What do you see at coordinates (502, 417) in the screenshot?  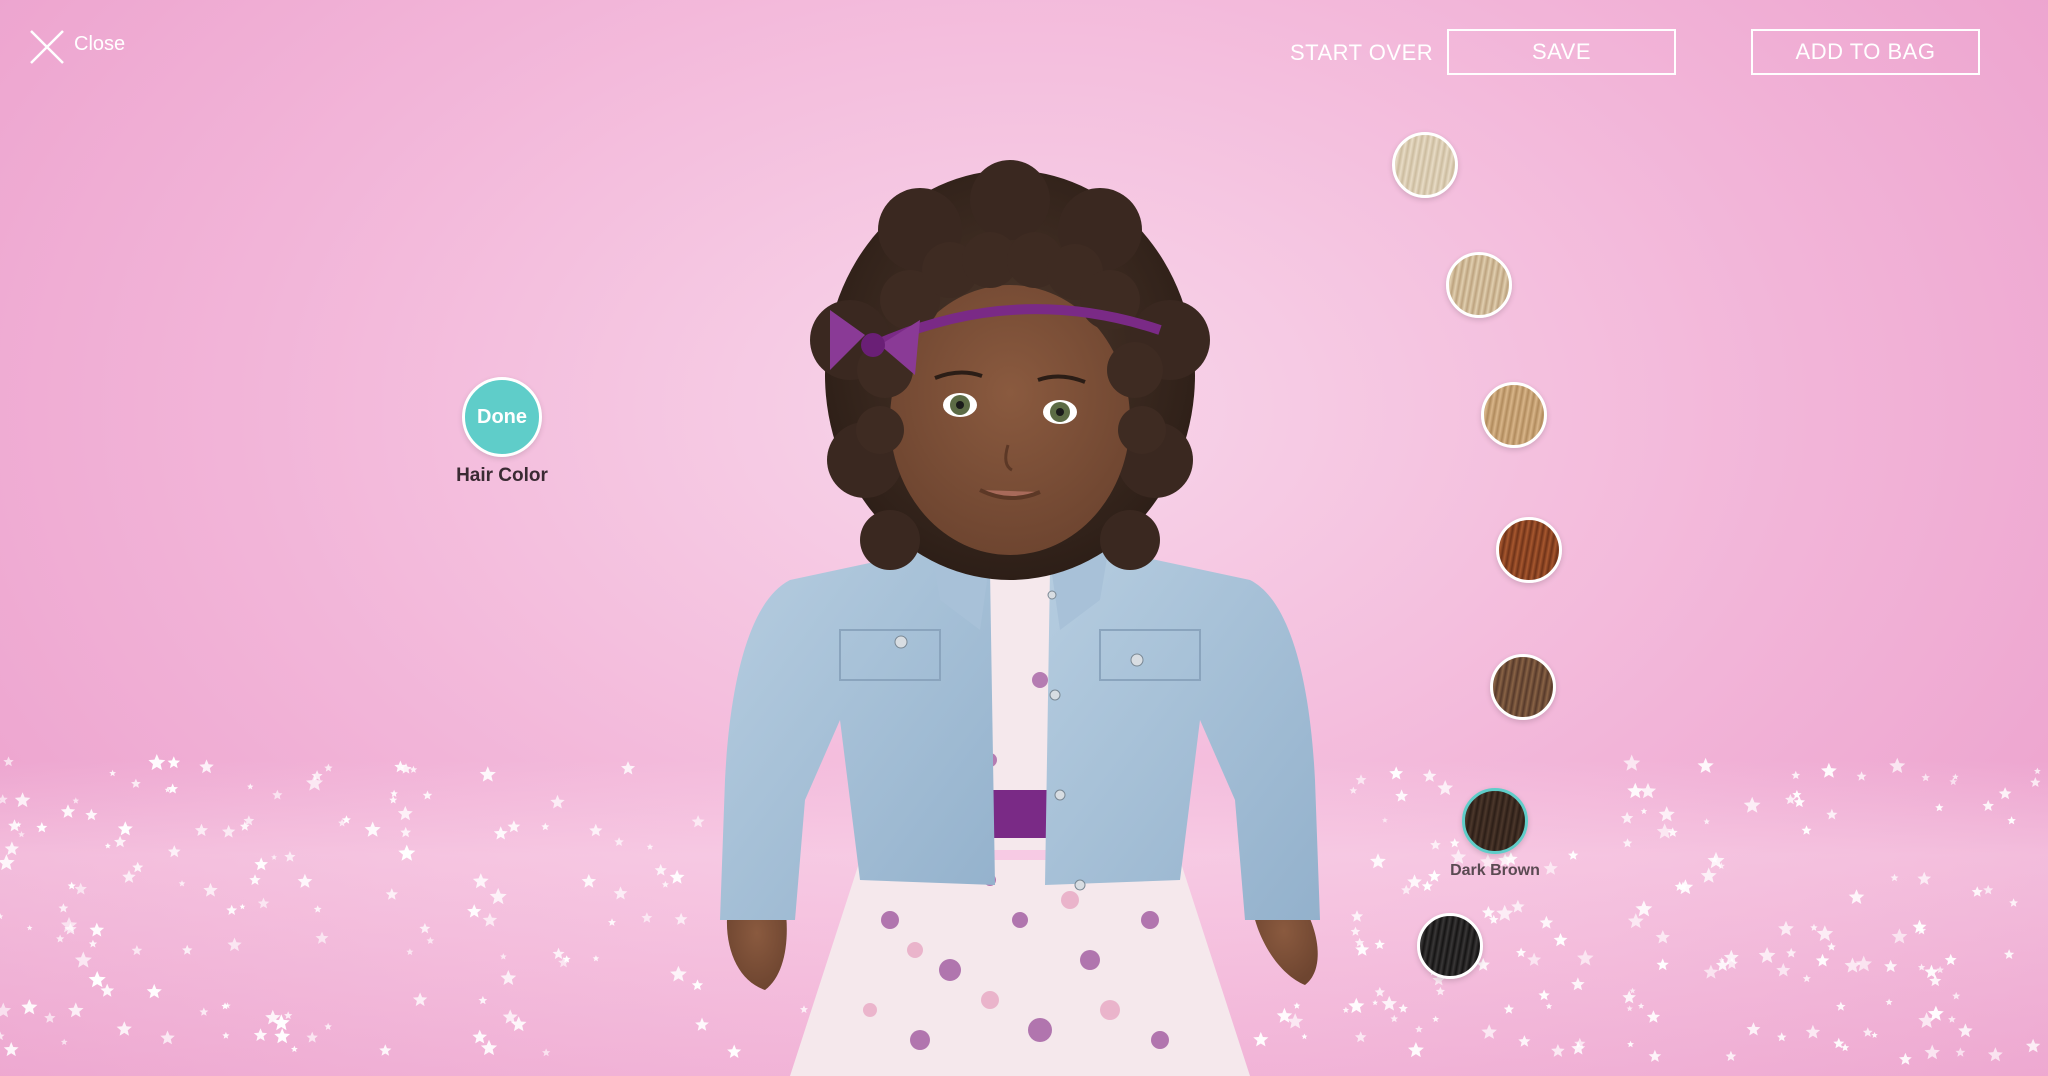 I see `done-button: Done` at bounding box center [502, 417].